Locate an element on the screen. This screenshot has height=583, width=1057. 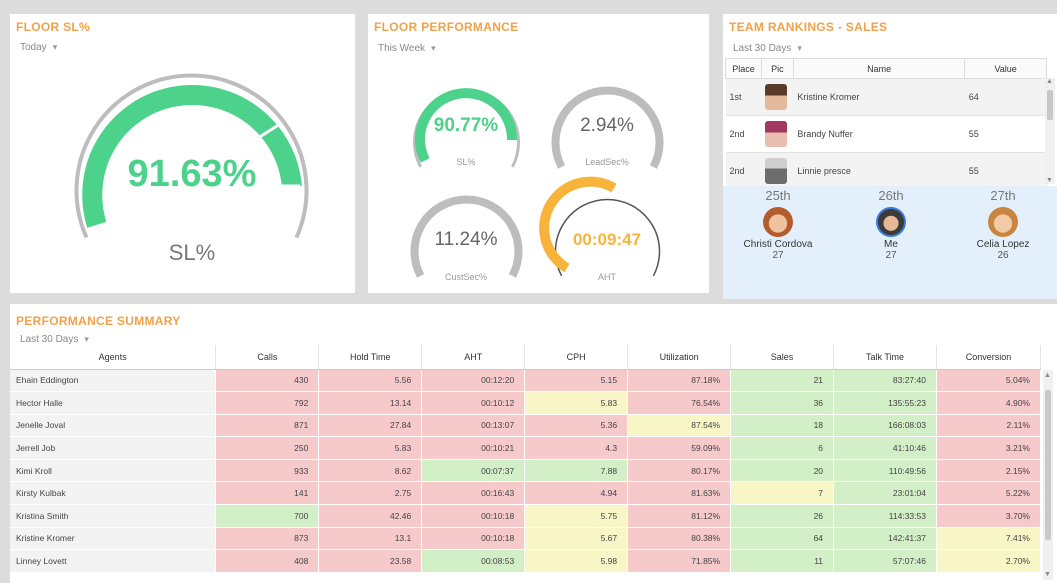
rankings-header-value: Value is located at coordinates (1005, 68).